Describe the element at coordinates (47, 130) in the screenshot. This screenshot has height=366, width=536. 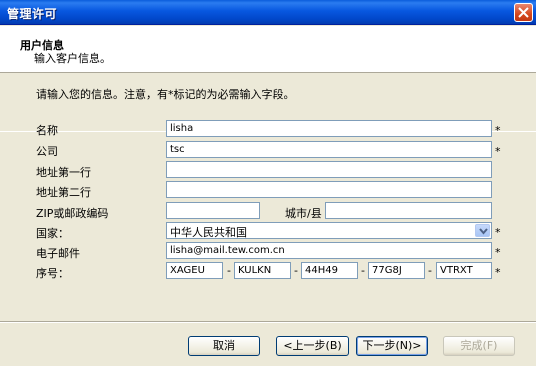
I see `name-label: 名称` at that location.